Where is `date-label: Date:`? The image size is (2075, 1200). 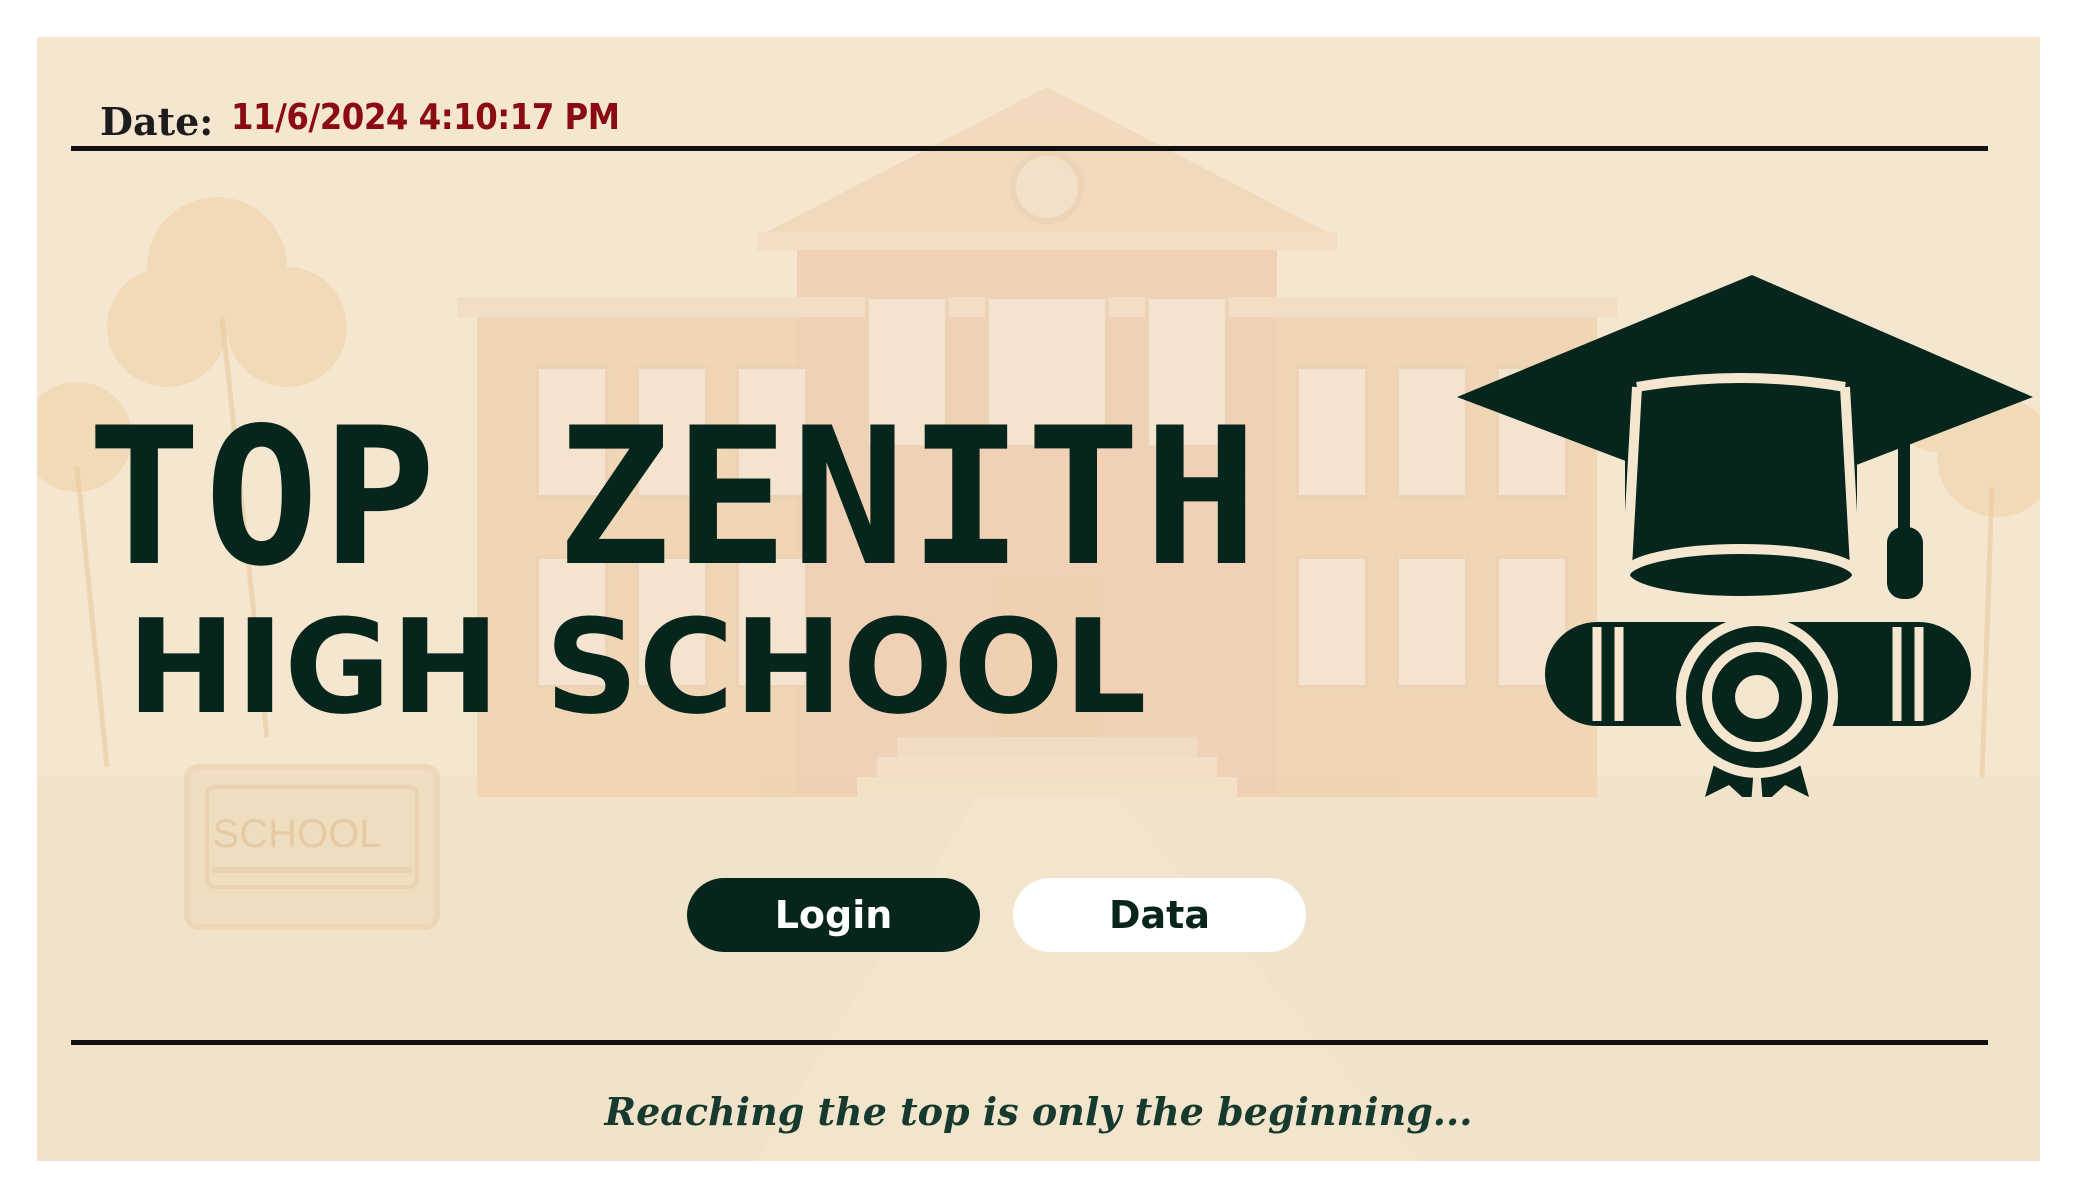 date-label: Date: is located at coordinates (157, 121).